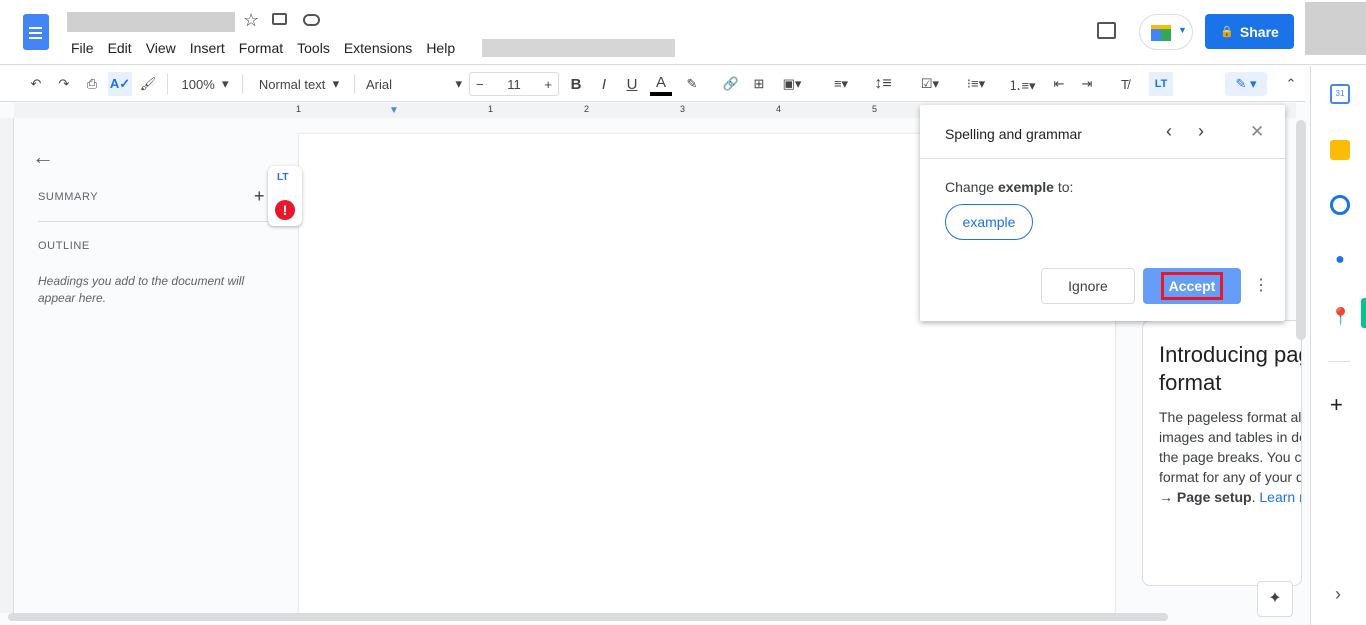 This screenshot has height=625, width=1366. What do you see at coordinates (36, 32) in the screenshot?
I see `docs-logo-icon` at bounding box center [36, 32].